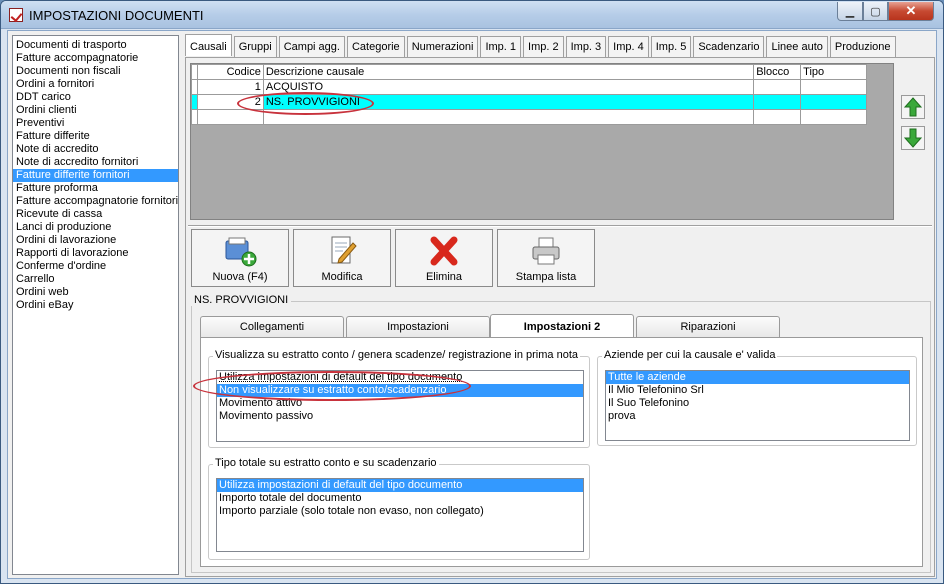 The image size is (944, 584). What do you see at coordinates (729, 46) in the screenshot?
I see `tab-scadenzario: Scadenzario` at bounding box center [729, 46].